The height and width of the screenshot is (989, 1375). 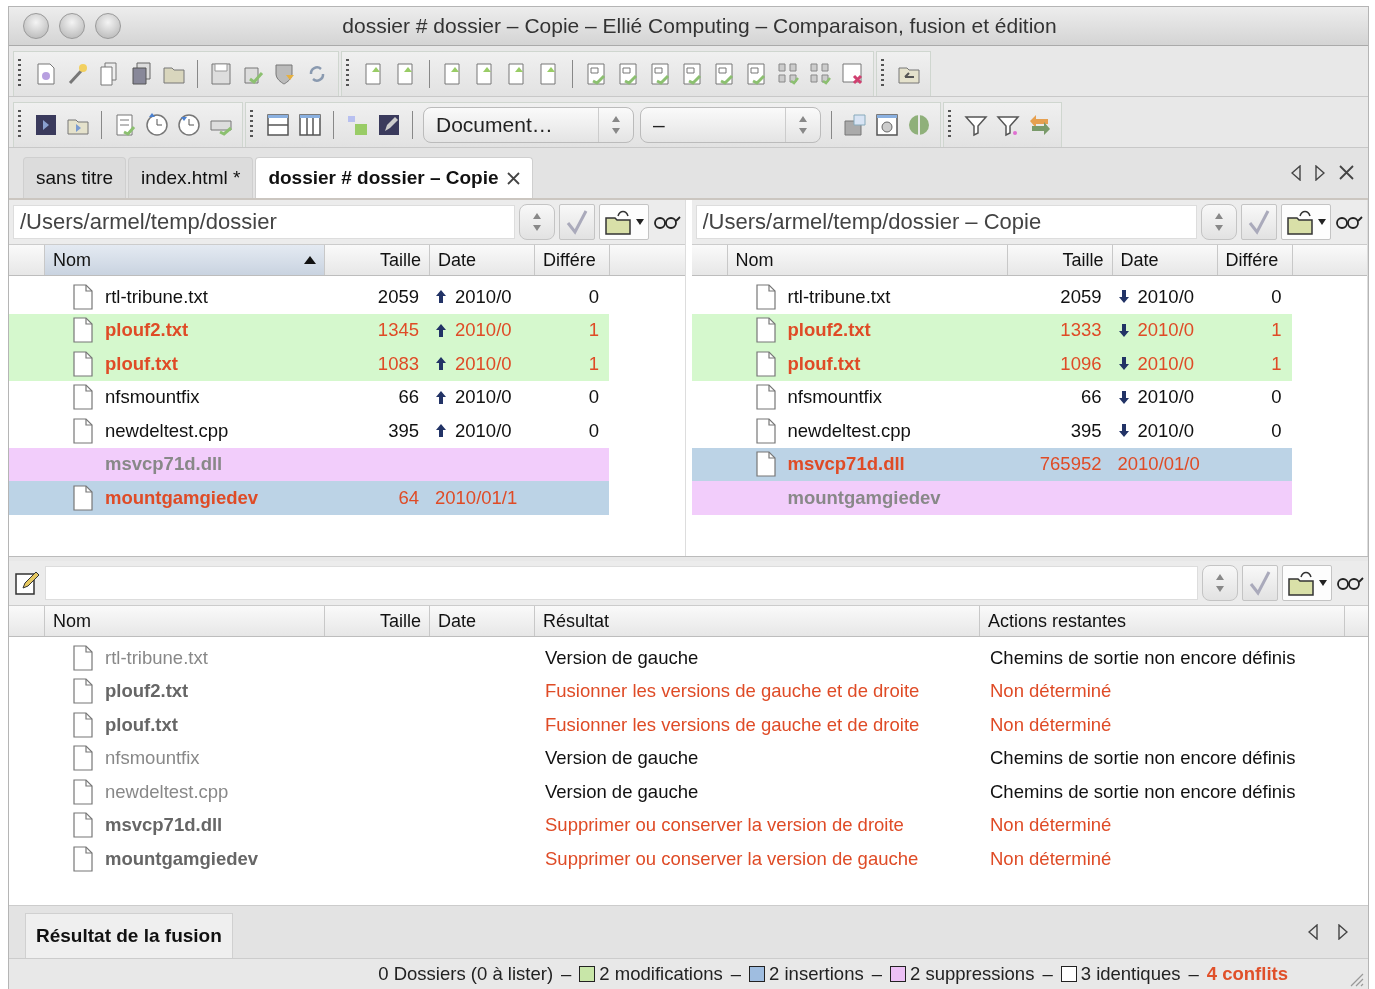 I want to click on tab: Résultat de la fusion, so click(x=129, y=935).